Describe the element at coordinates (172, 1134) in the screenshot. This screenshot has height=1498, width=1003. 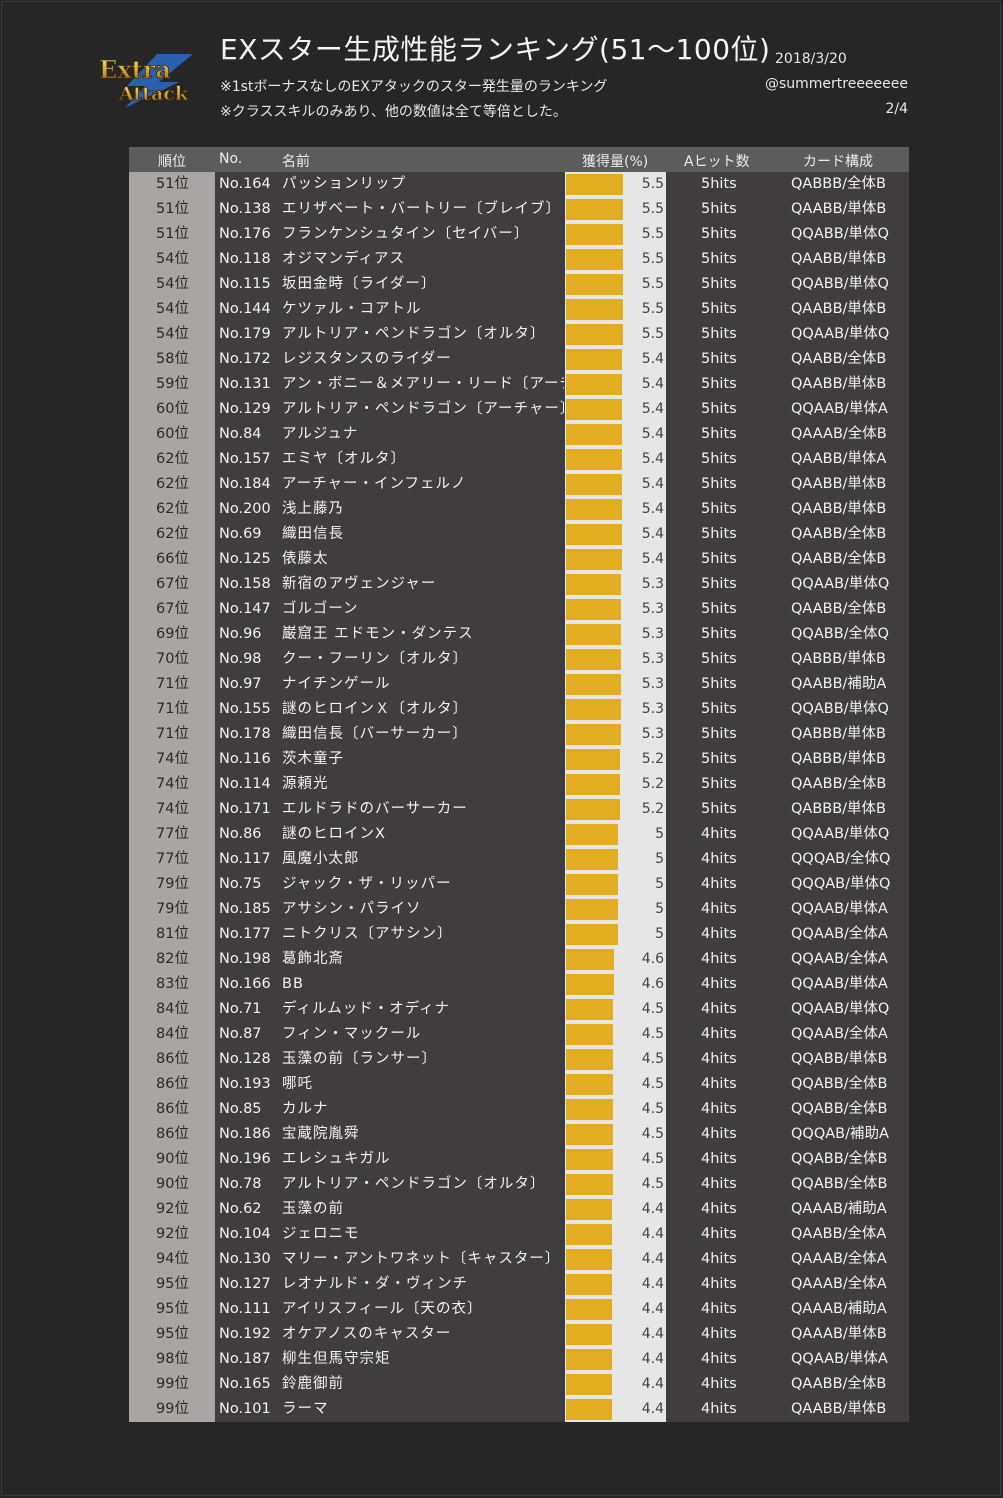
I see `rank-cell: 86位` at that location.